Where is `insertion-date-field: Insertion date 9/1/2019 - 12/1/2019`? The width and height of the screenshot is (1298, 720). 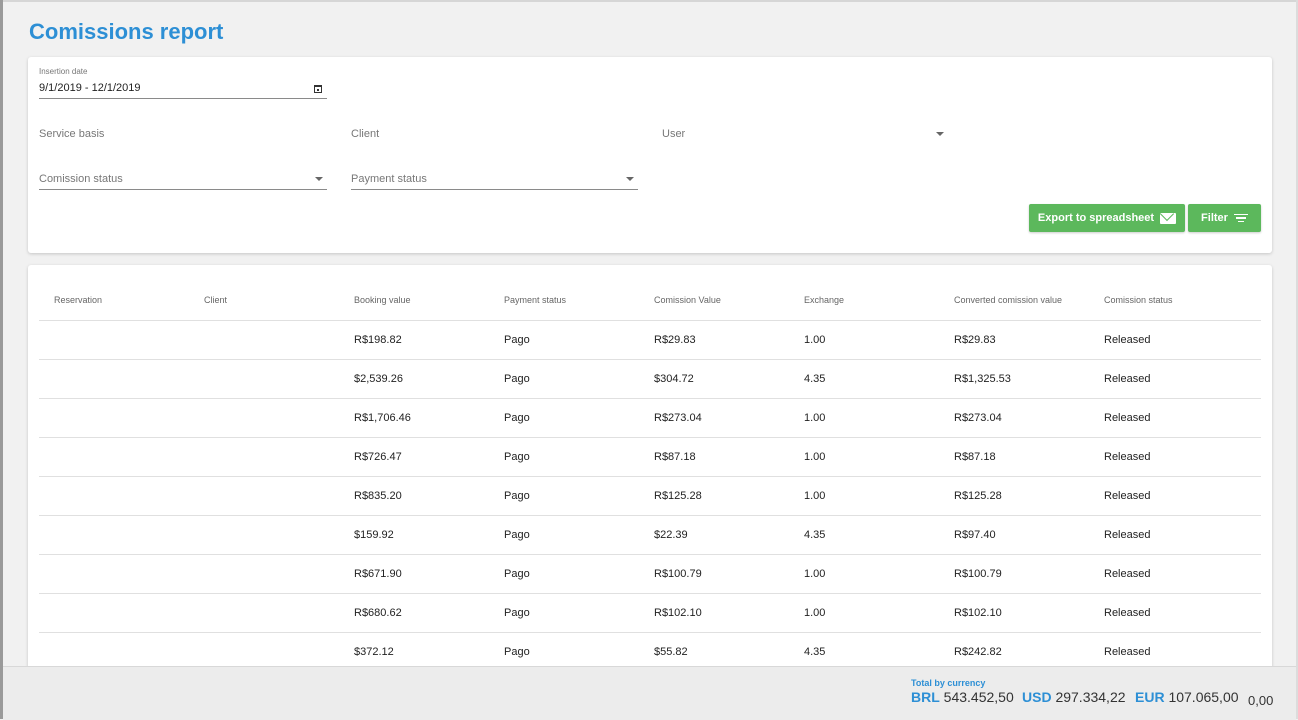
insertion-date-field: Insertion date 9/1/2019 - 12/1/2019 is located at coordinates (183, 83).